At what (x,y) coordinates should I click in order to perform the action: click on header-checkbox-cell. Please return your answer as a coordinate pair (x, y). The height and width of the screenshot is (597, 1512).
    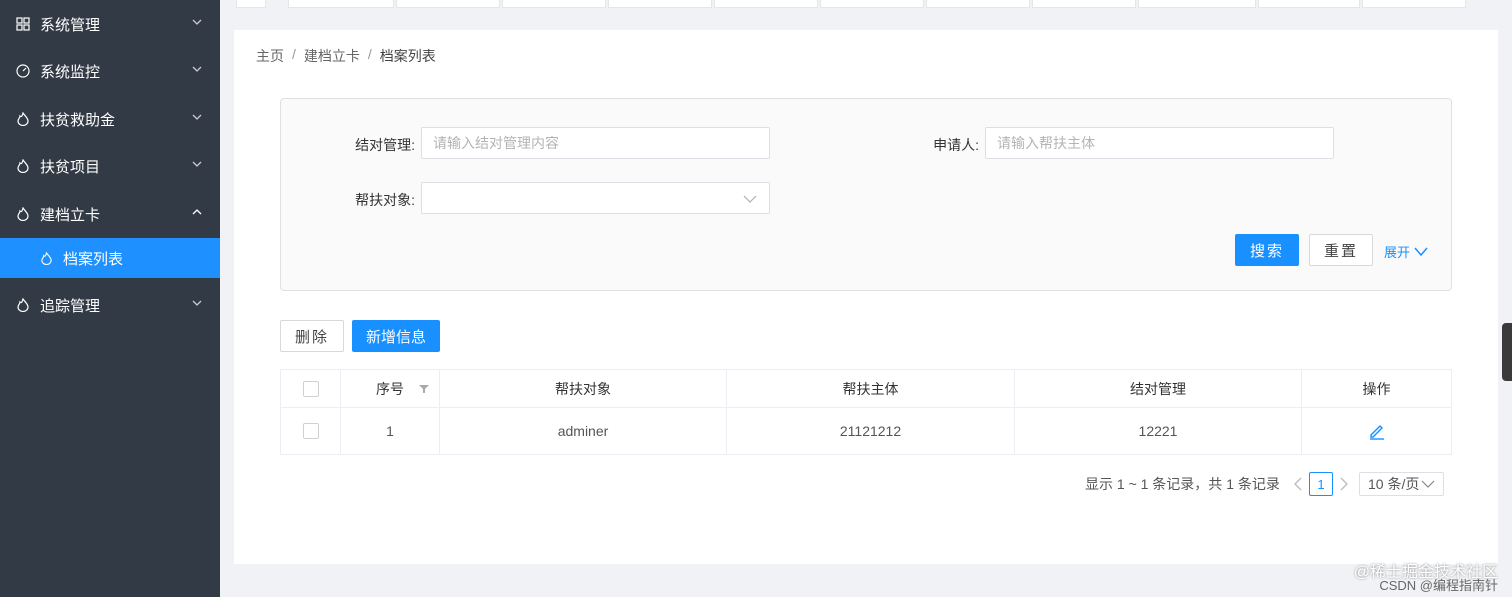
    Looking at the image, I should click on (311, 389).